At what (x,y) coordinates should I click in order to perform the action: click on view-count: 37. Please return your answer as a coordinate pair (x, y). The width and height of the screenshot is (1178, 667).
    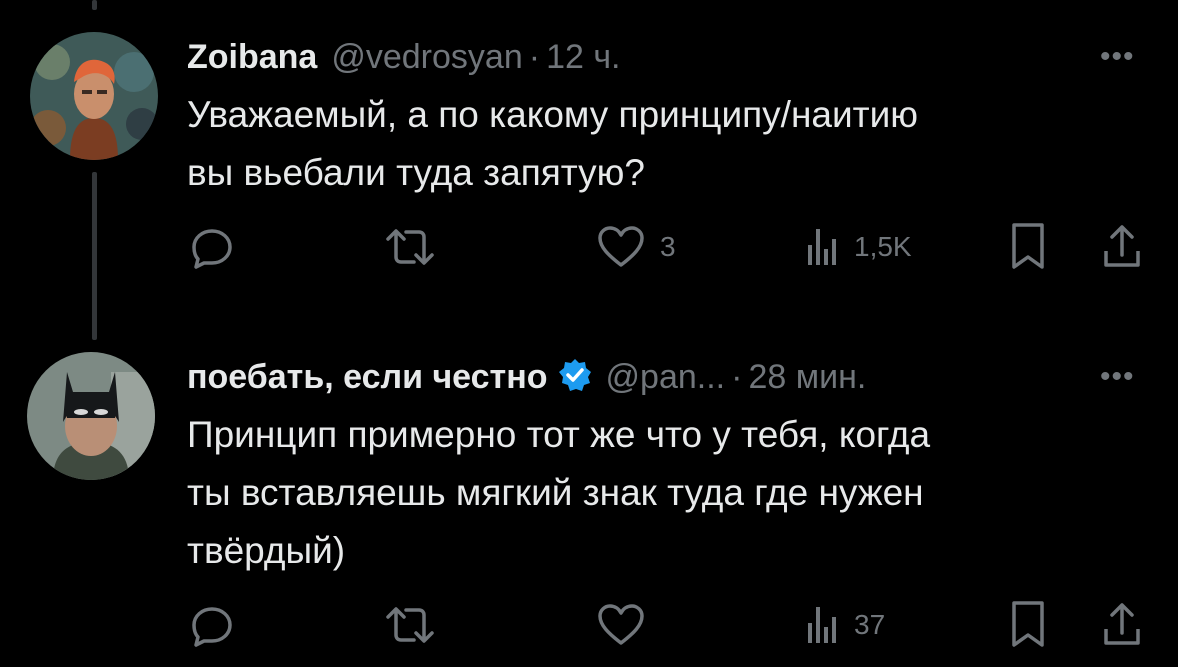
    Looking at the image, I should click on (870, 624).